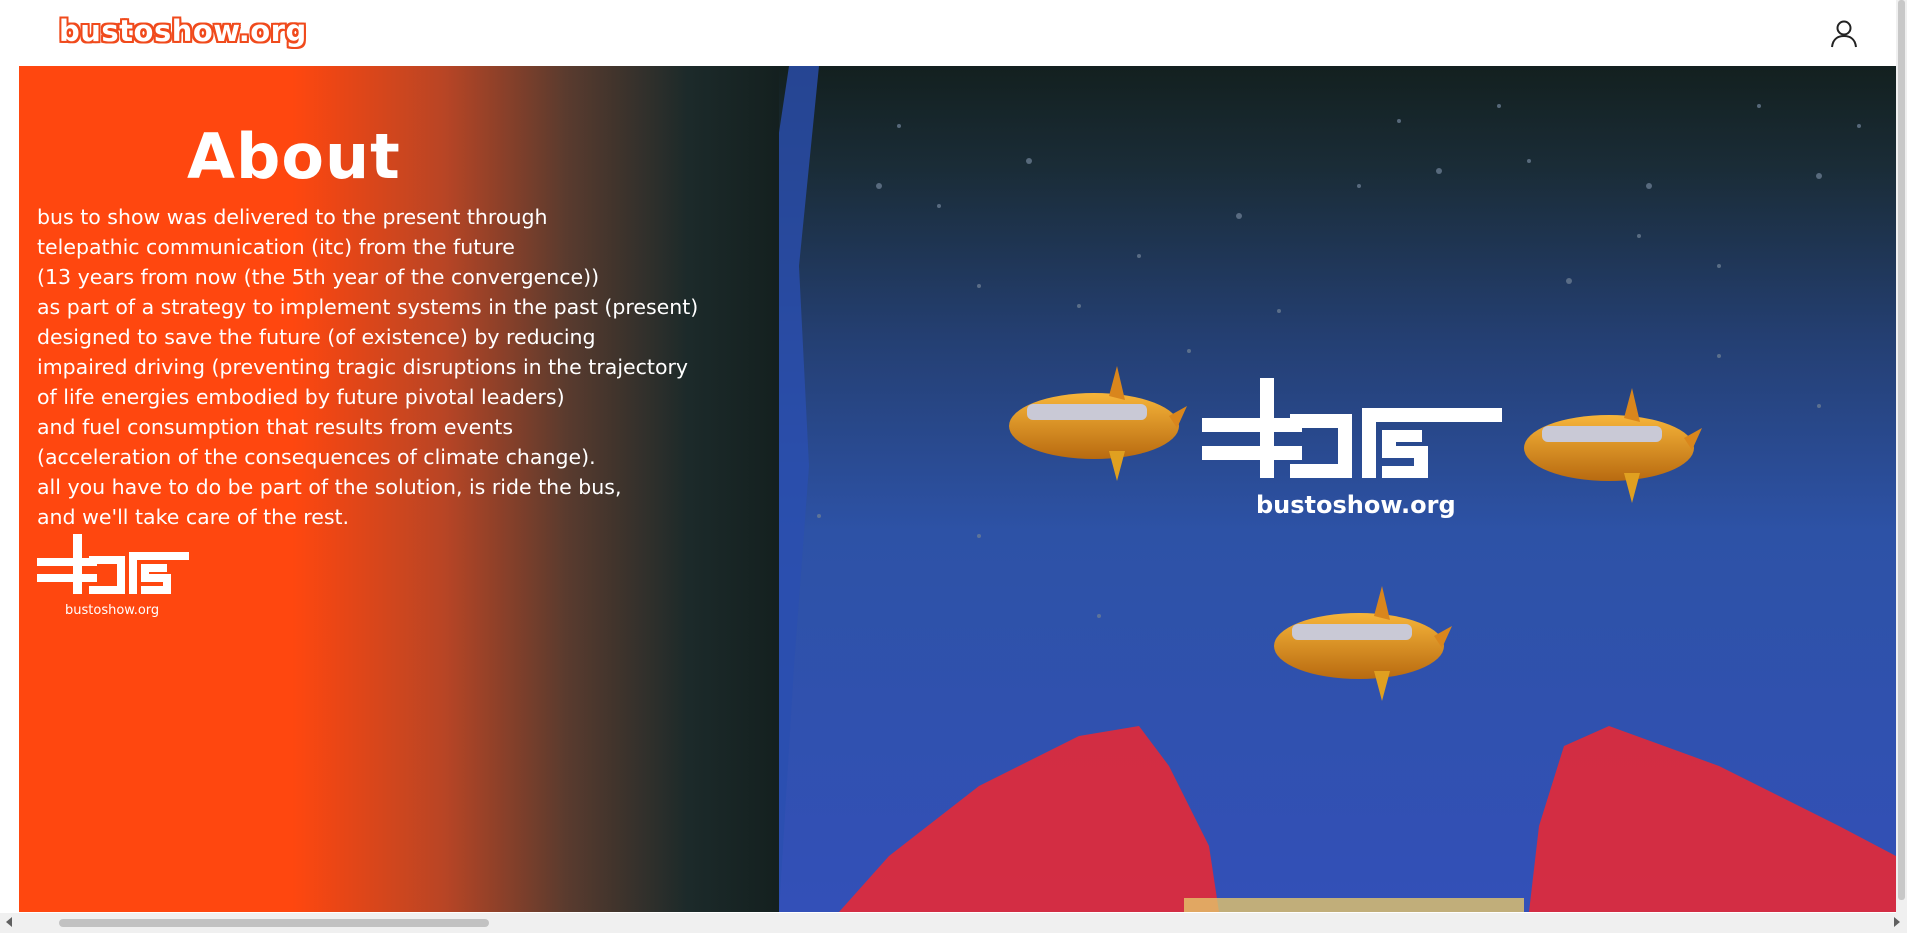  What do you see at coordinates (183, 31) in the screenshot?
I see `brand-logo-link: bustoshow.org` at bounding box center [183, 31].